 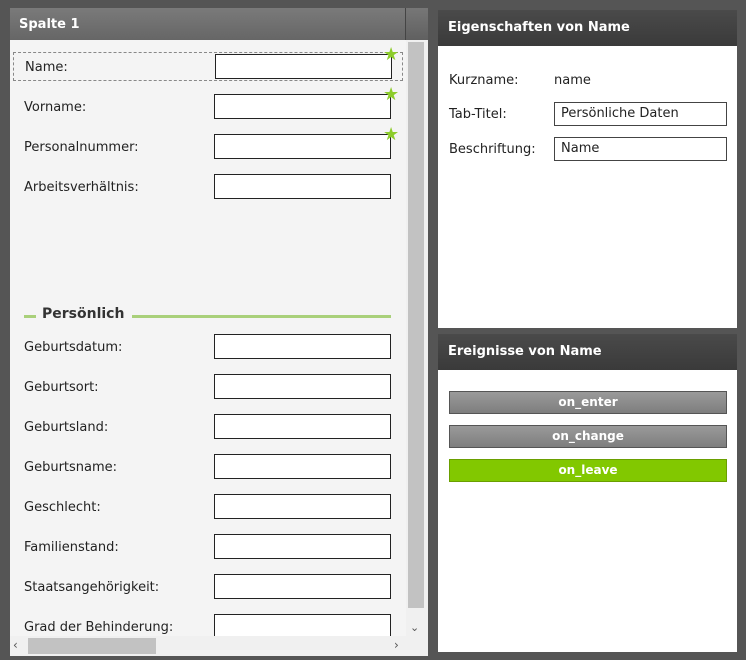 I want to click on field-input-name, so click(x=303, y=66).